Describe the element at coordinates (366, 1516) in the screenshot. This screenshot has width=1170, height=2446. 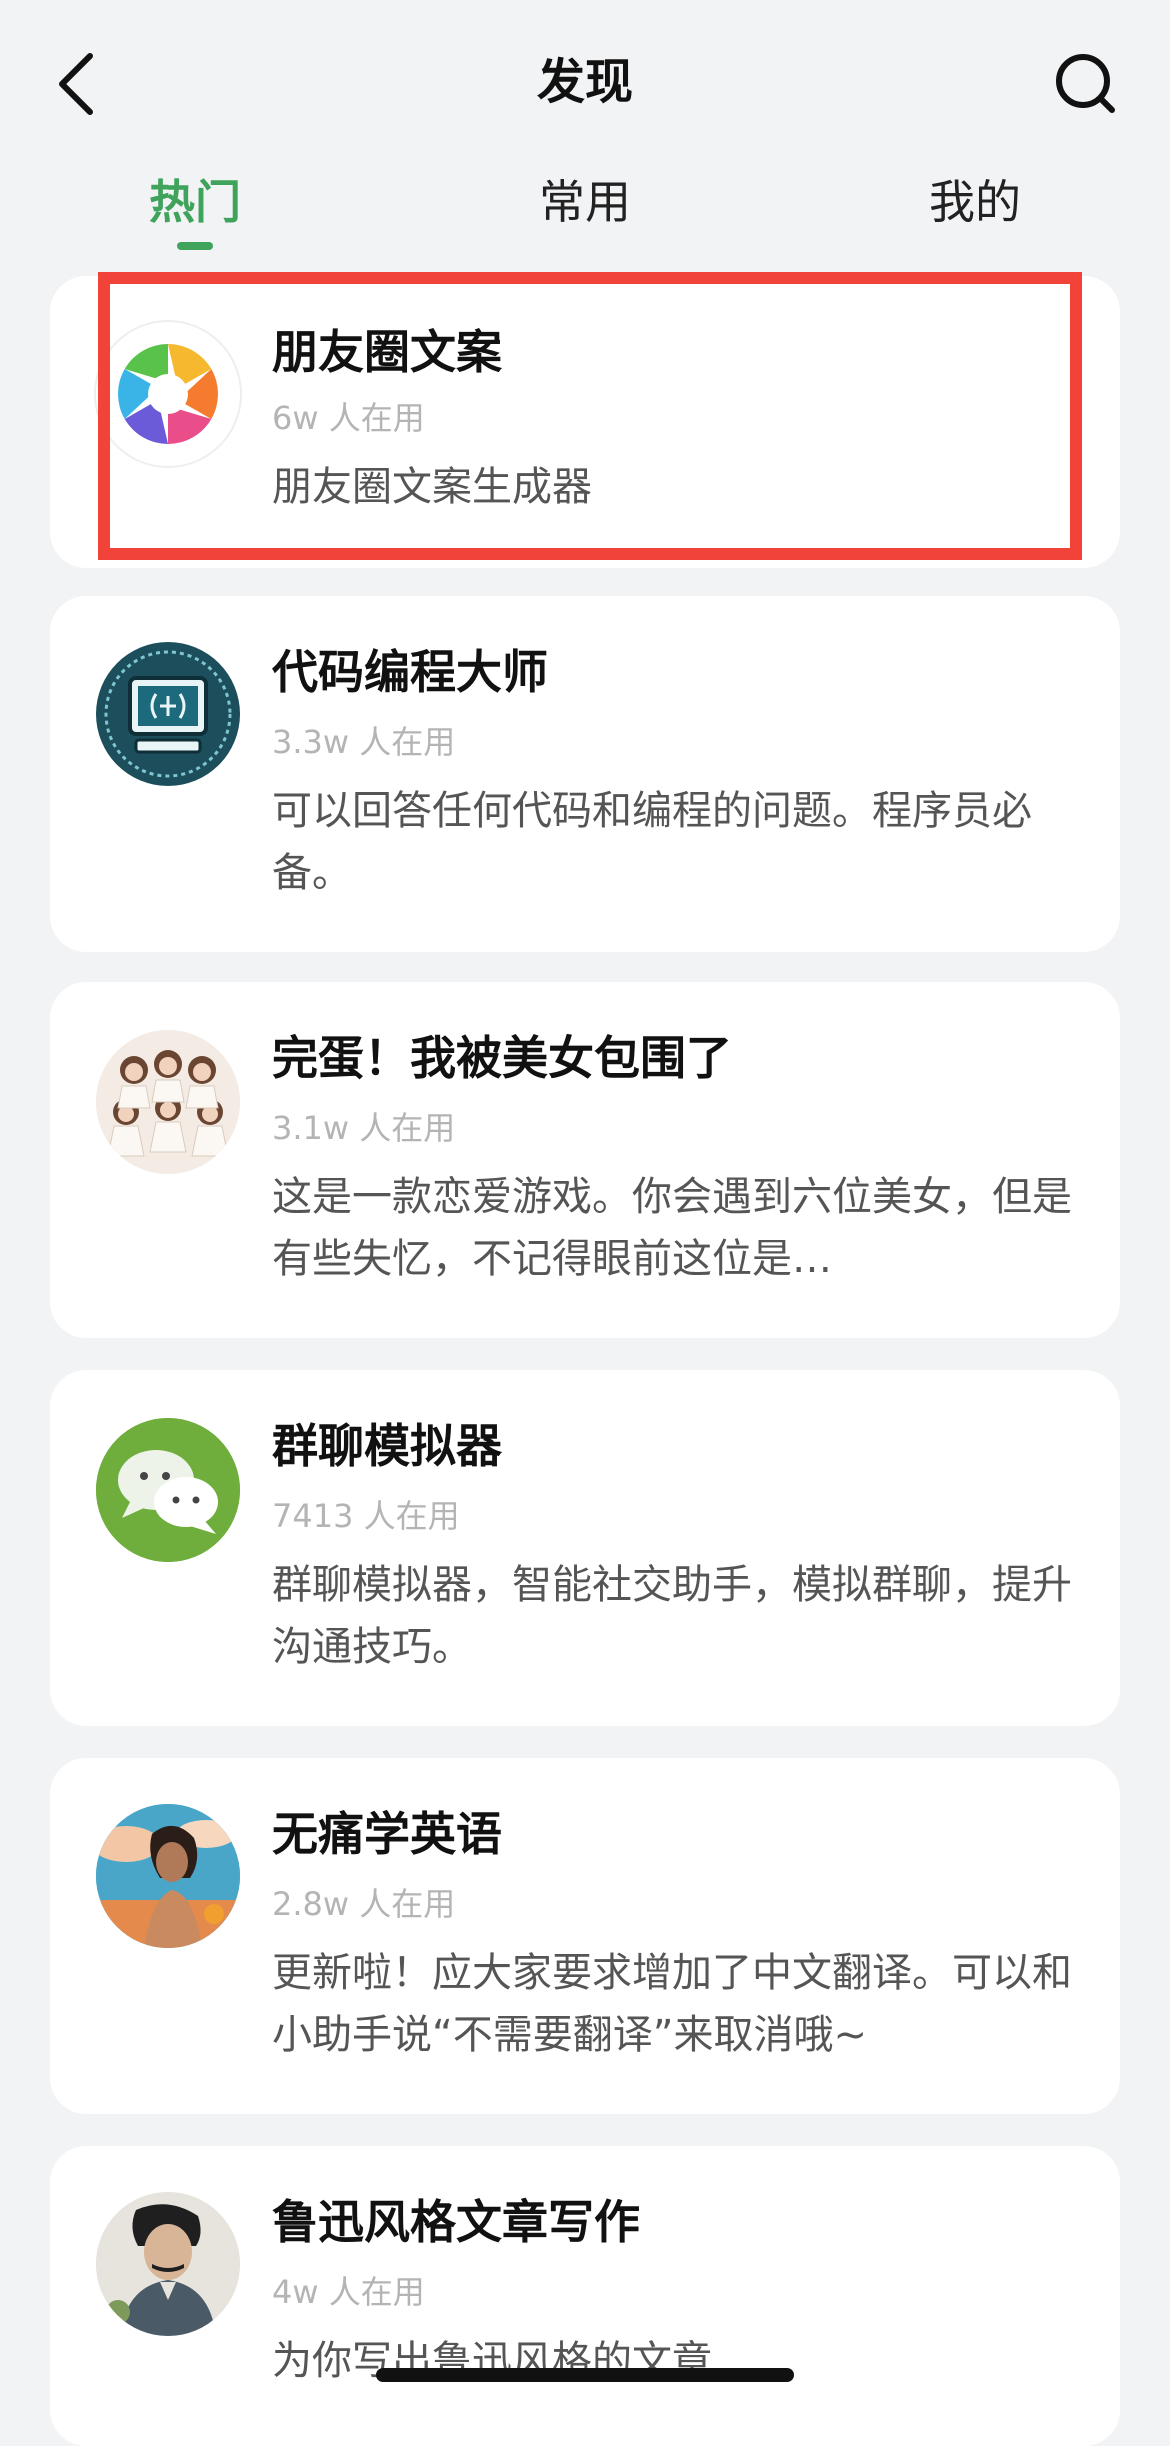
I see `card-user-count: 7413 人在用` at that location.